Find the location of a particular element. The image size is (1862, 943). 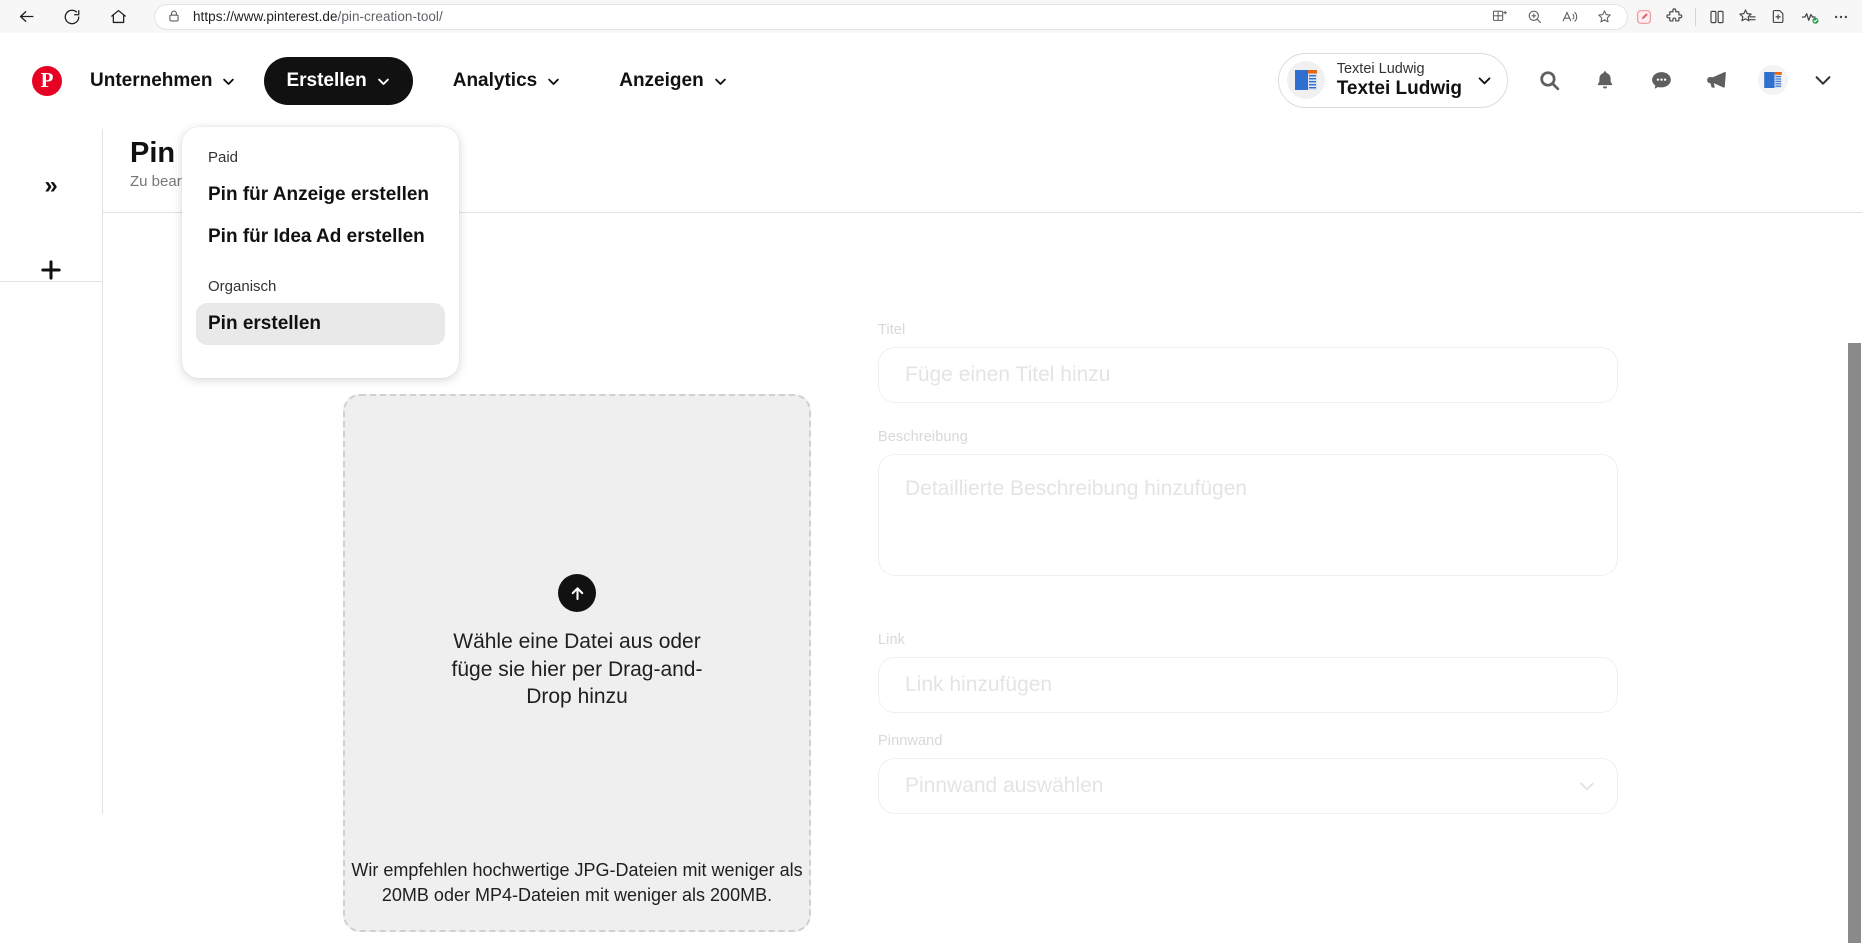

account-switcher: Textei Ludwig Textei Ludwig is located at coordinates (1392, 80).